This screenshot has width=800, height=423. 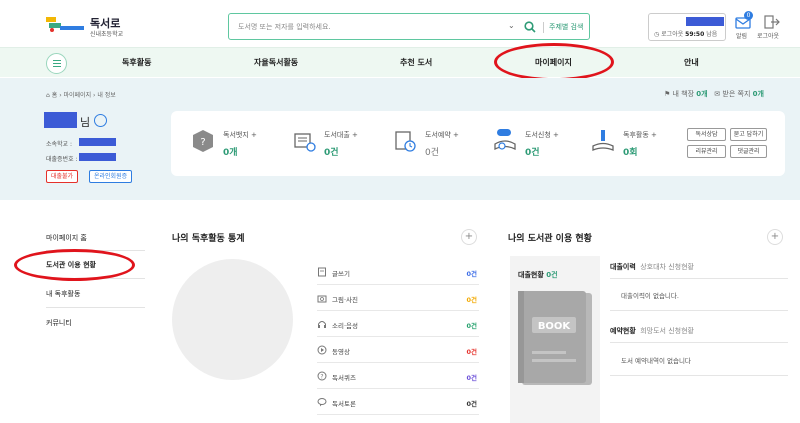 I want to click on session-timer-text: ◷ 로그아웃 59:50 남음, so click(x=685, y=33).